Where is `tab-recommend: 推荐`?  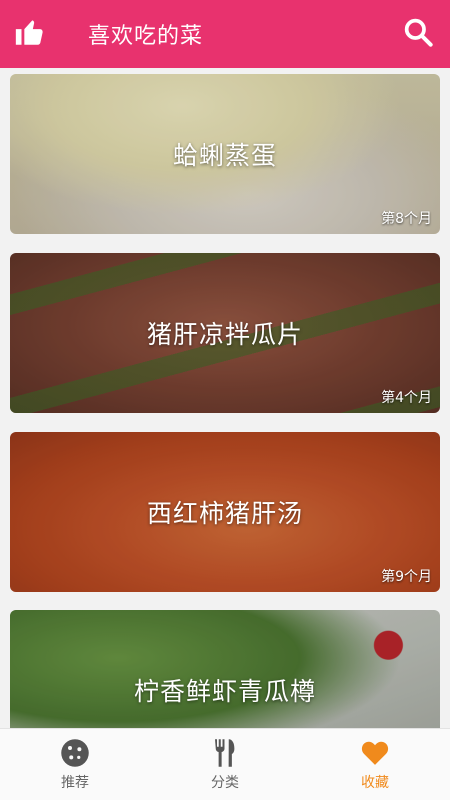
tab-recommend: 推荐 is located at coordinates (75, 764).